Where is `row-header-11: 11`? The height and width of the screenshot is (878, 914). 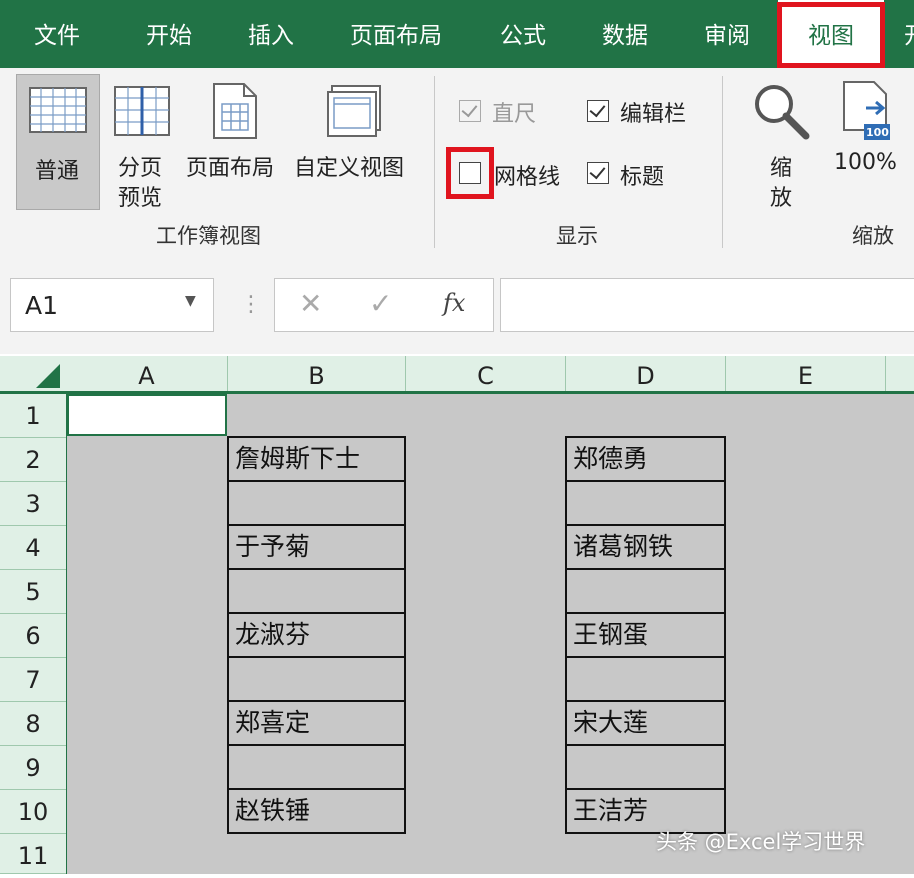
row-header-11: 11 is located at coordinates (33, 854).